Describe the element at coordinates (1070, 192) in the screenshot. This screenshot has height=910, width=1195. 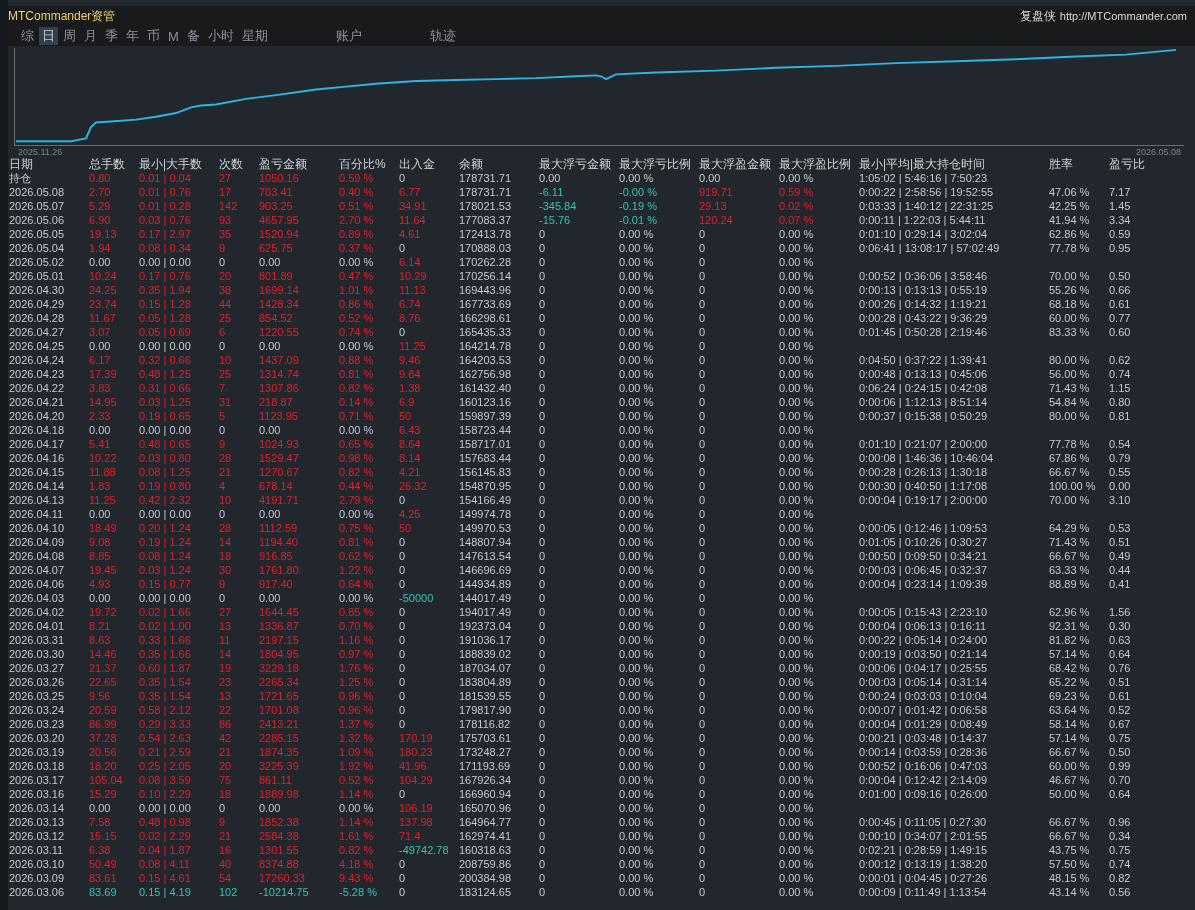
I see `table-cell-text: 47.06 %` at that location.